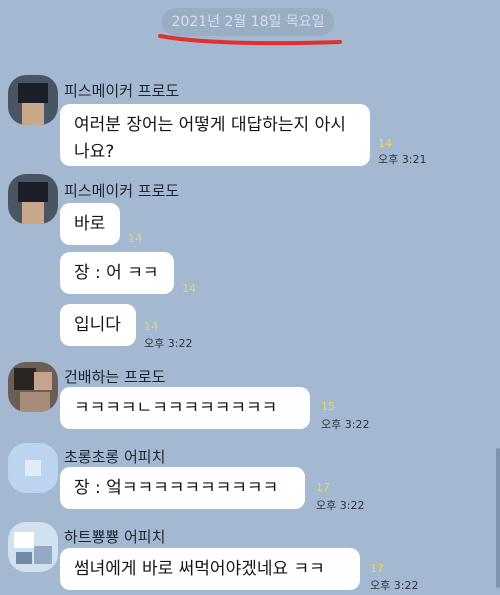 The width and height of the screenshot is (500, 595). Describe the element at coordinates (498, 518) in the screenshot. I see `scrollbar` at that location.